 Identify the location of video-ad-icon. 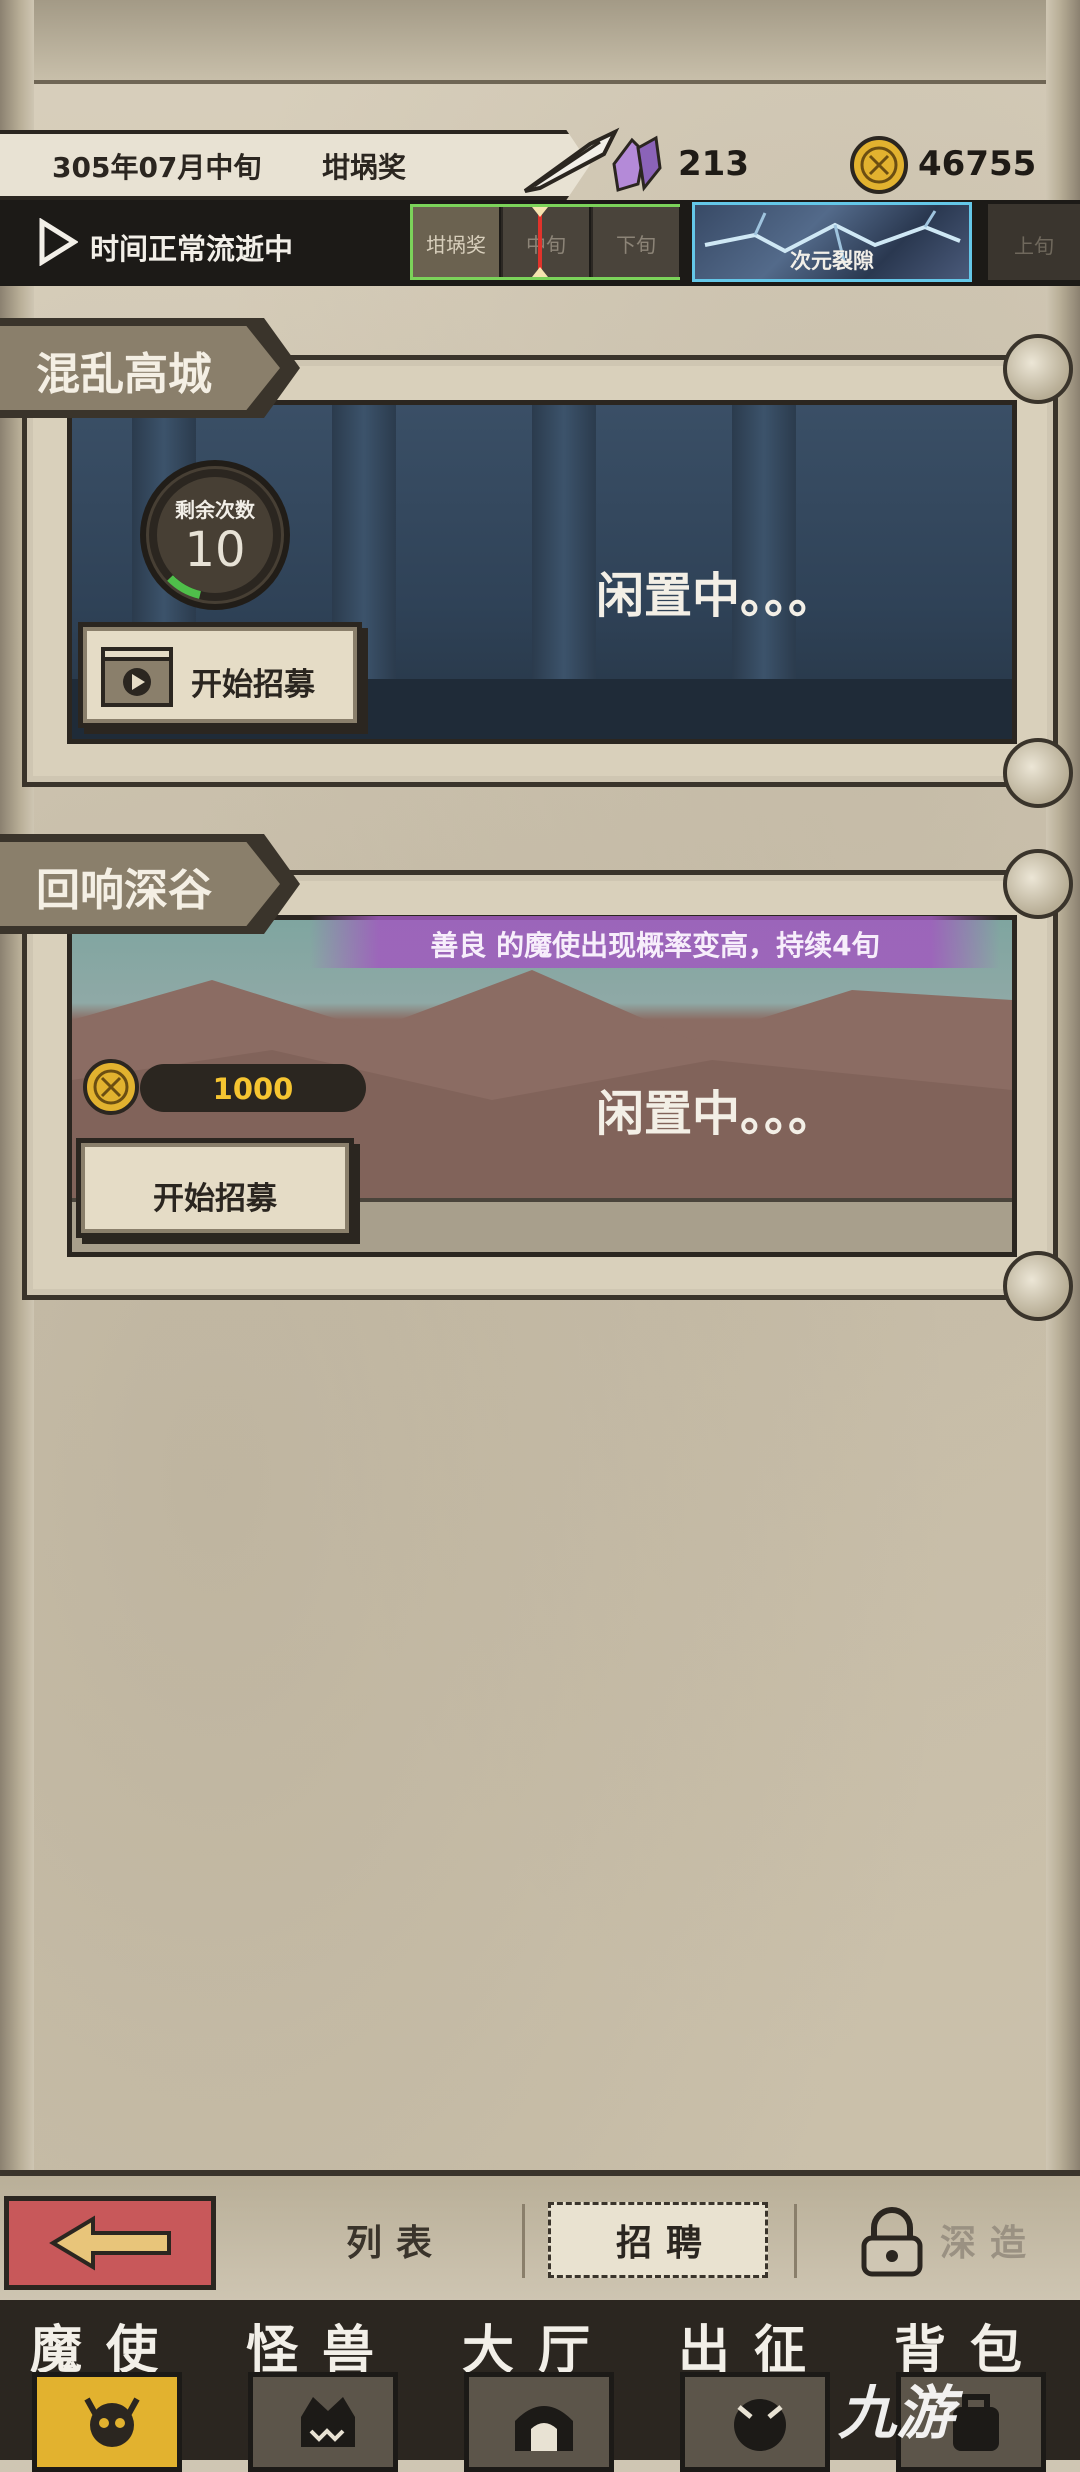
(137, 677).